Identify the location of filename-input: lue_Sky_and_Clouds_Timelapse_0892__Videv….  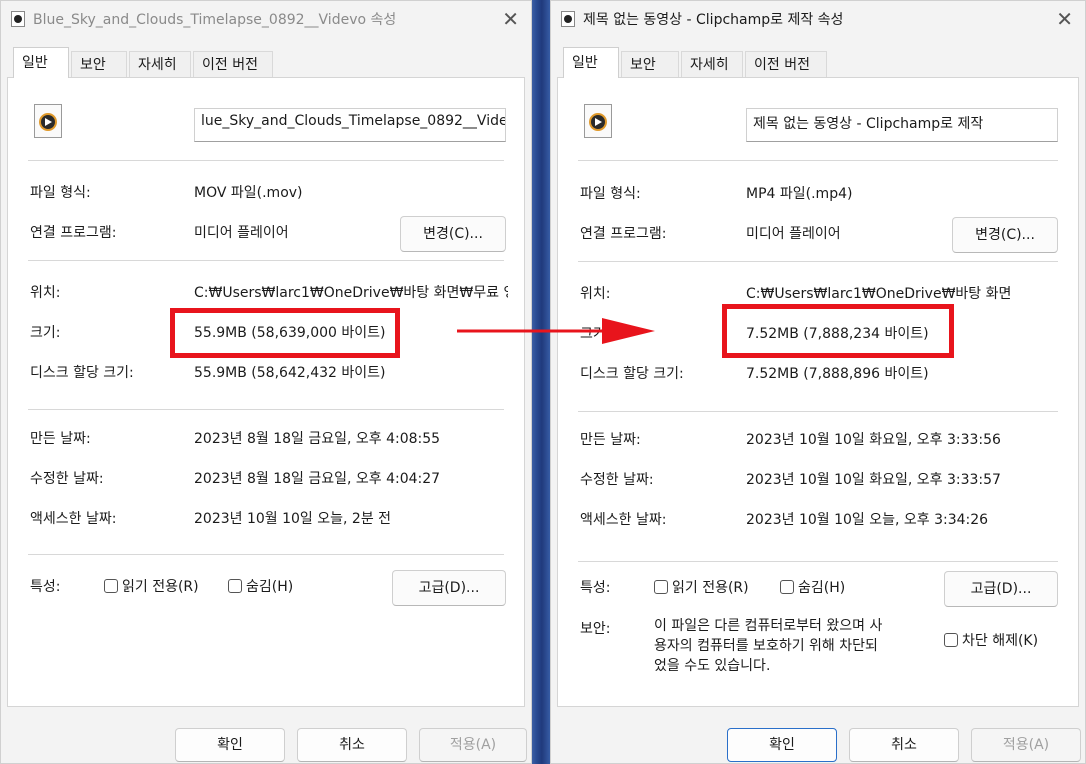
(350, 125).